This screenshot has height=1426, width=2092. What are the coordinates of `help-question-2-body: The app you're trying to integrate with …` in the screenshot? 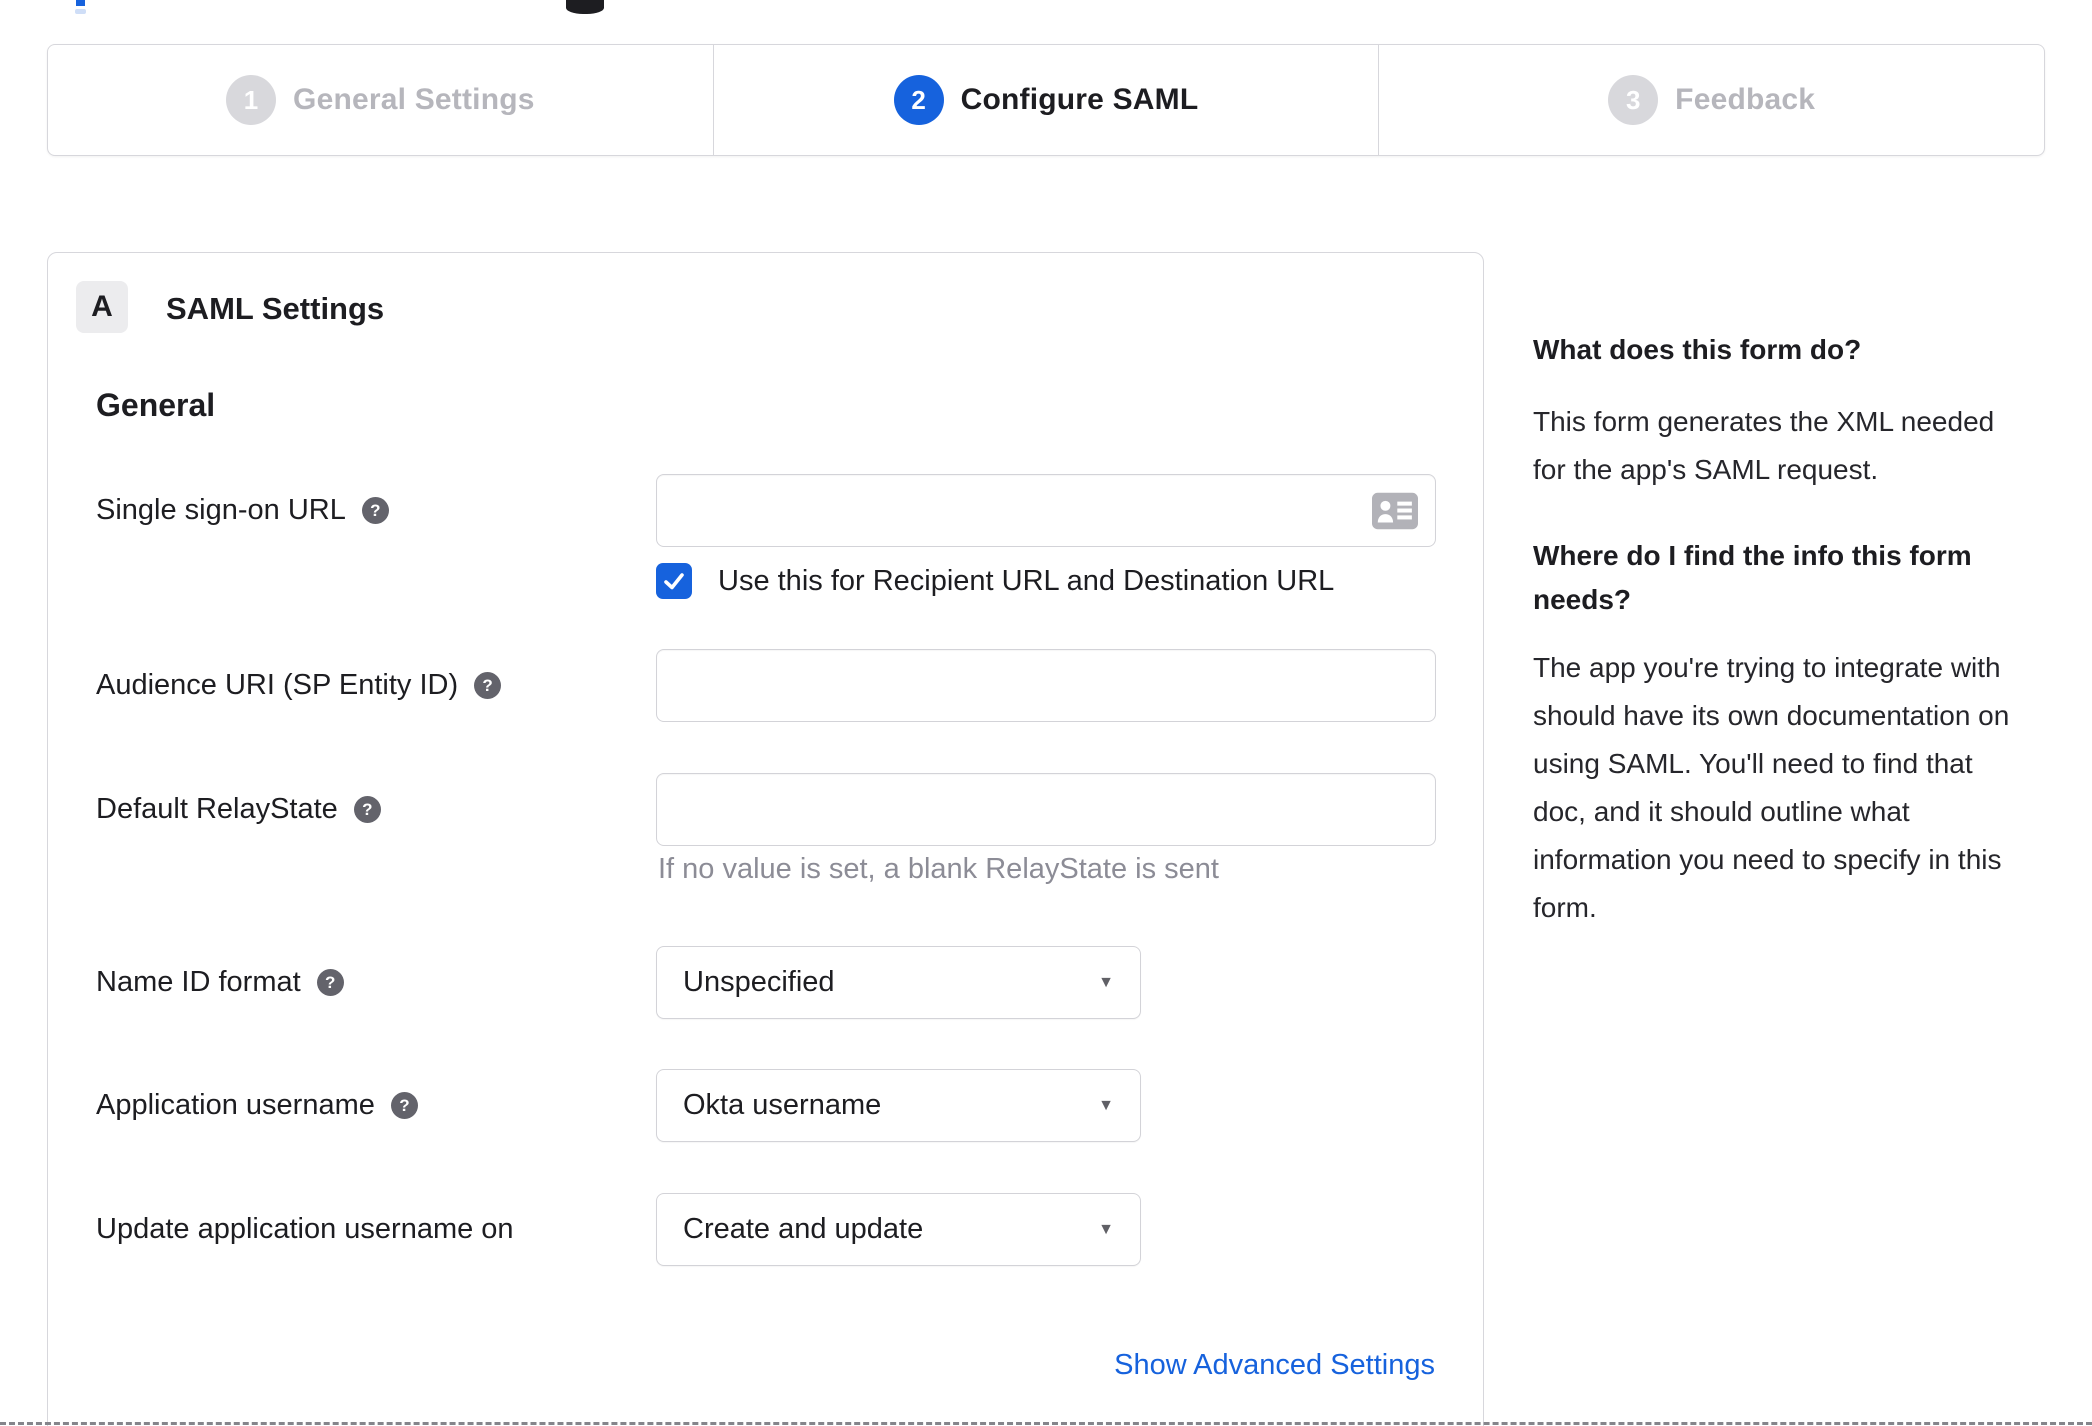 It's located at (1771, 787).